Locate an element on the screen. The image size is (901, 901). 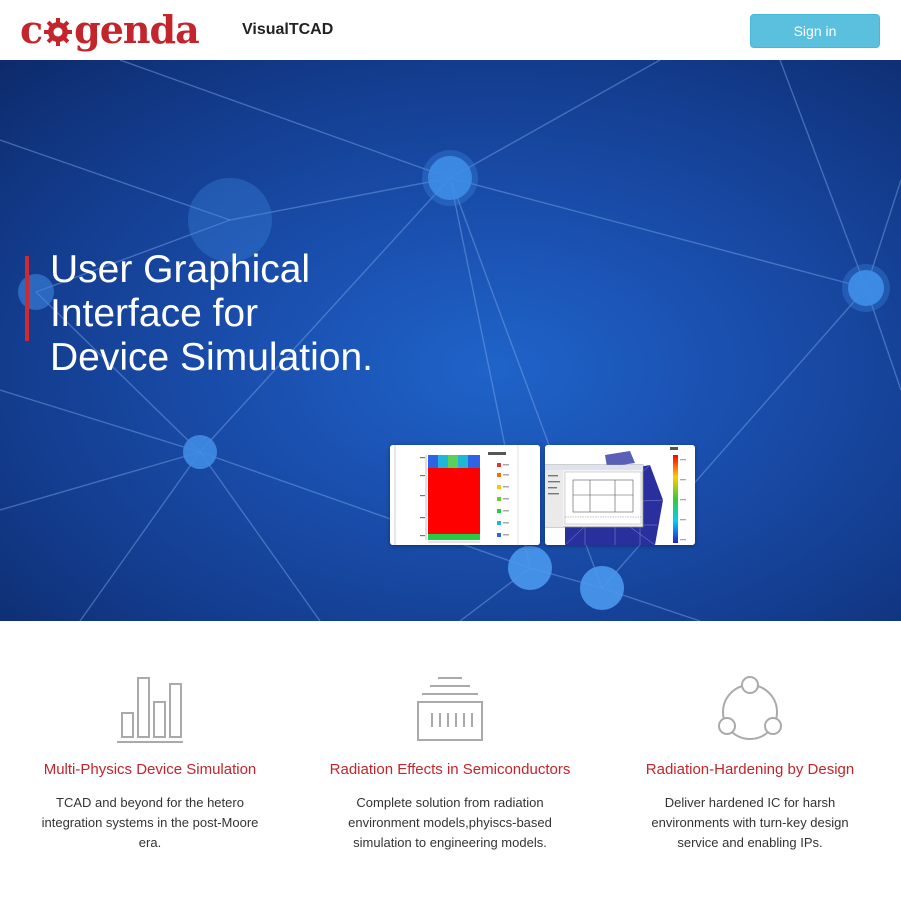
logo-wordmark: c genda is located at coordinates (110, 29).